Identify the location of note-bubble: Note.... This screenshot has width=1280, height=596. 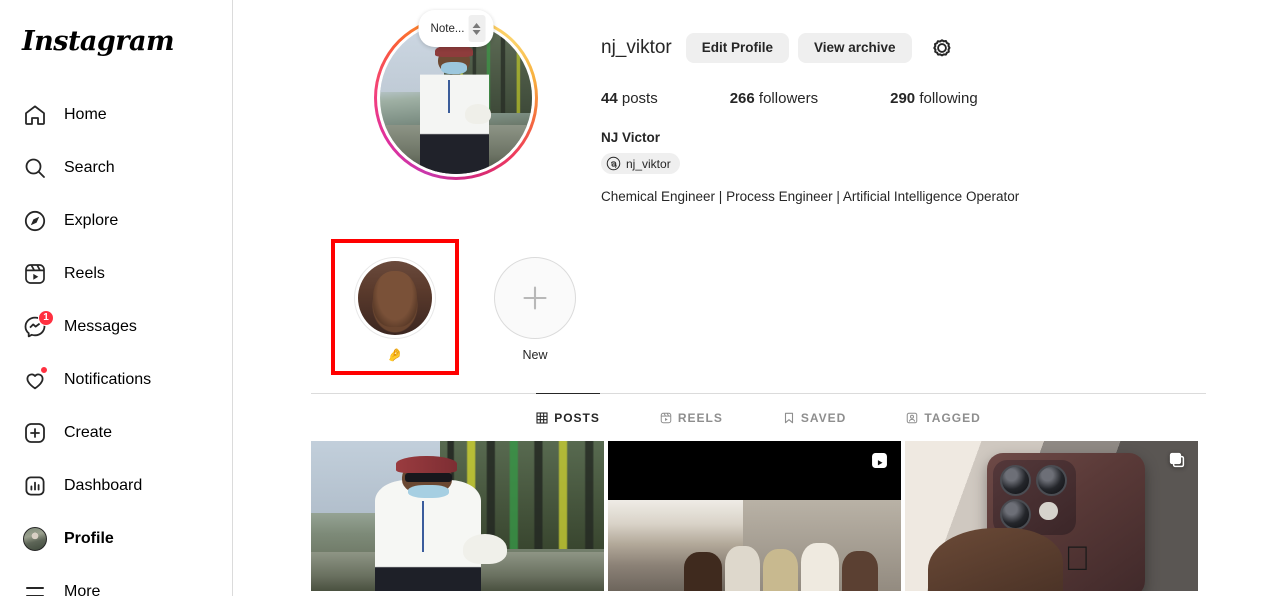
(456, 28).